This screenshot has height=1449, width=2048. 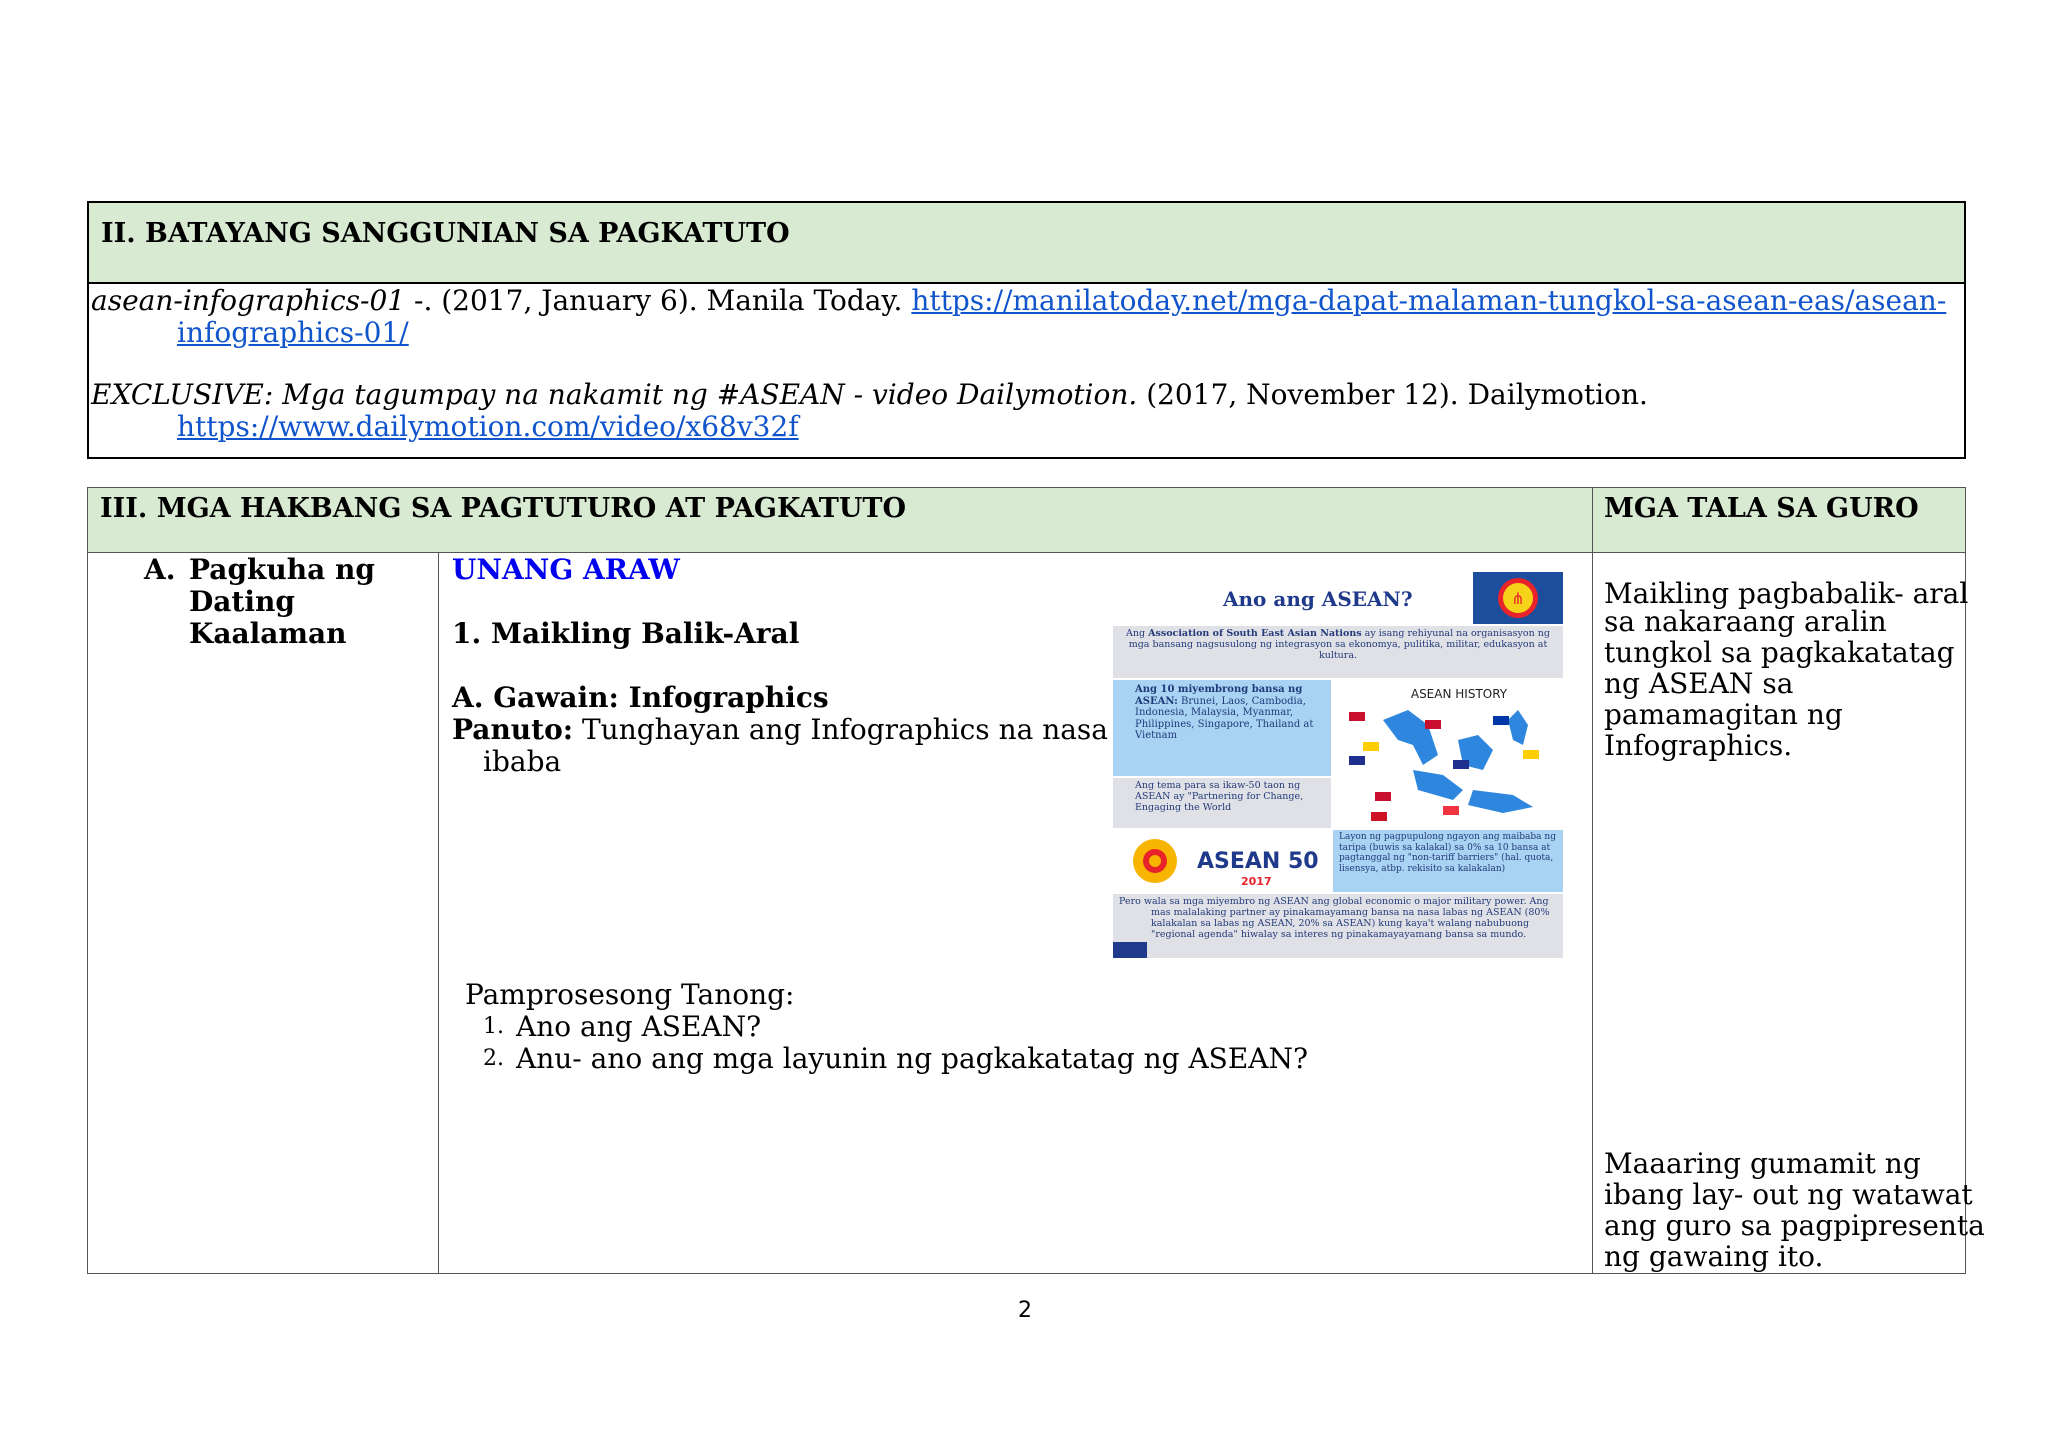 What do you see at coordinates (639, 1026) in the screenshot?
I see `question-item: Ano ang ASEAN?` at bounding box center [639, 1026].